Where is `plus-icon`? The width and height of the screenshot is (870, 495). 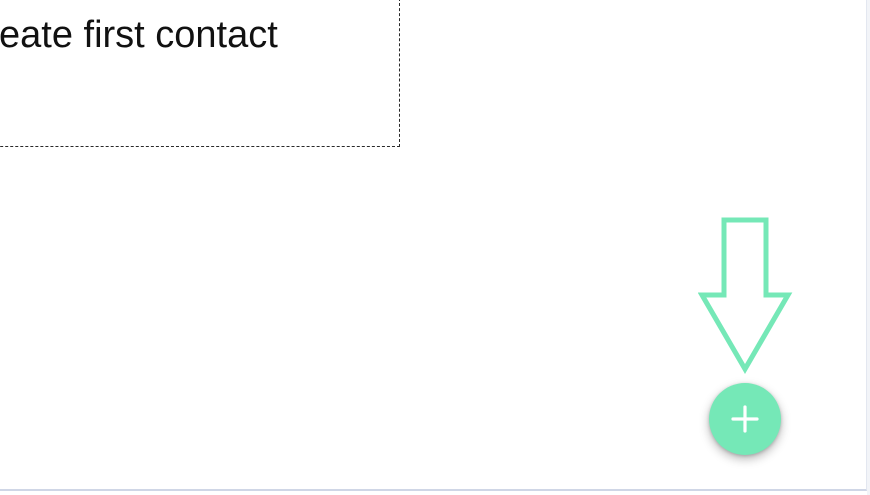
plus-icon is located at coordinates (745, 419).